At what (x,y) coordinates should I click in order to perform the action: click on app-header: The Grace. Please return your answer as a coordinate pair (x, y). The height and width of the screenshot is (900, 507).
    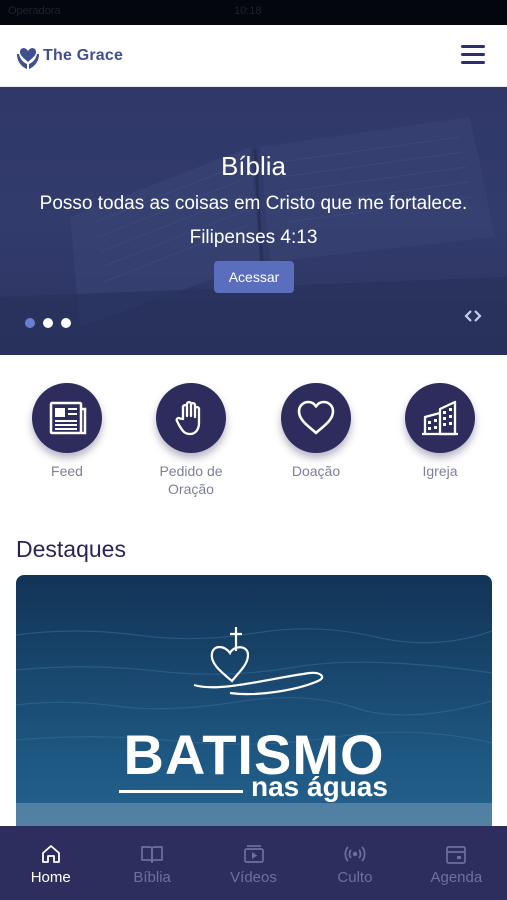
    Looking at the image, I should click on (253, 56).